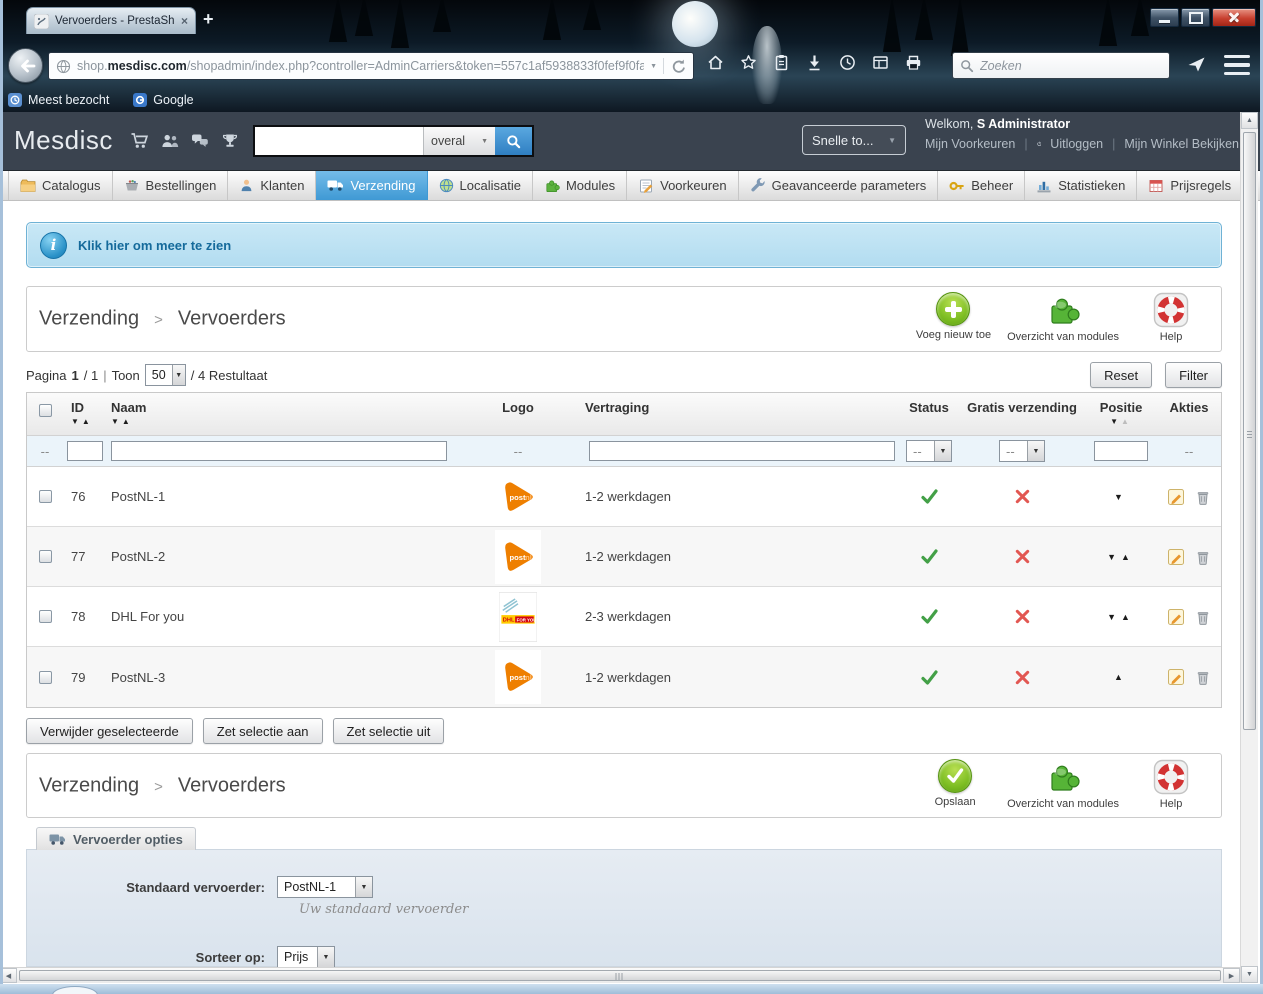 Image resolution: width=1263 pixels, height=994 pixels. Describe the element at coordinates (139, 140) in the screenshot. I see `cart-icon` at that location.